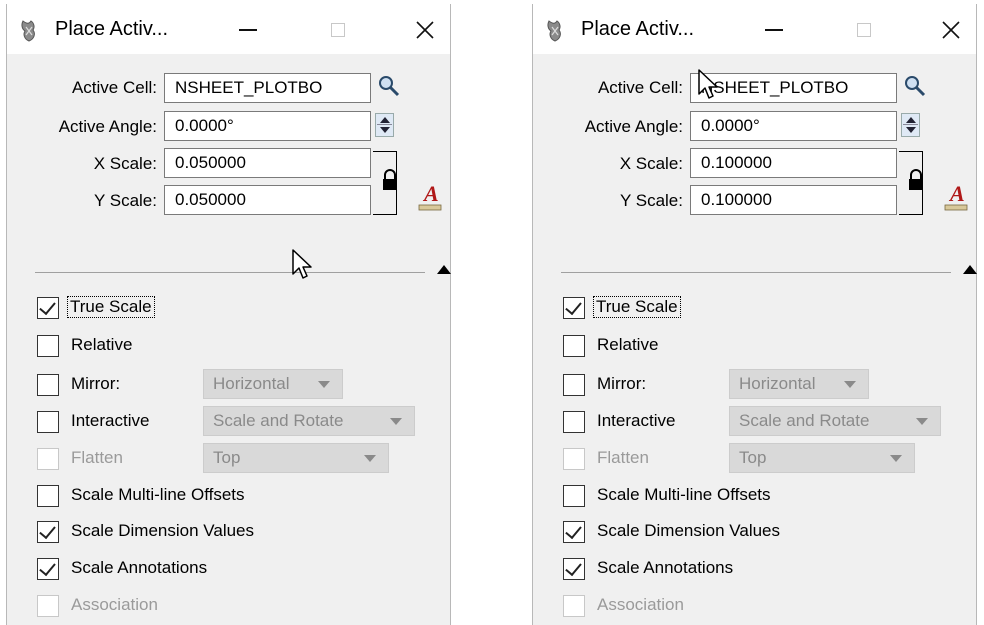 The image size is (984, 625). I want to click on y-scale-field: 0.050000, so click(267, 200).